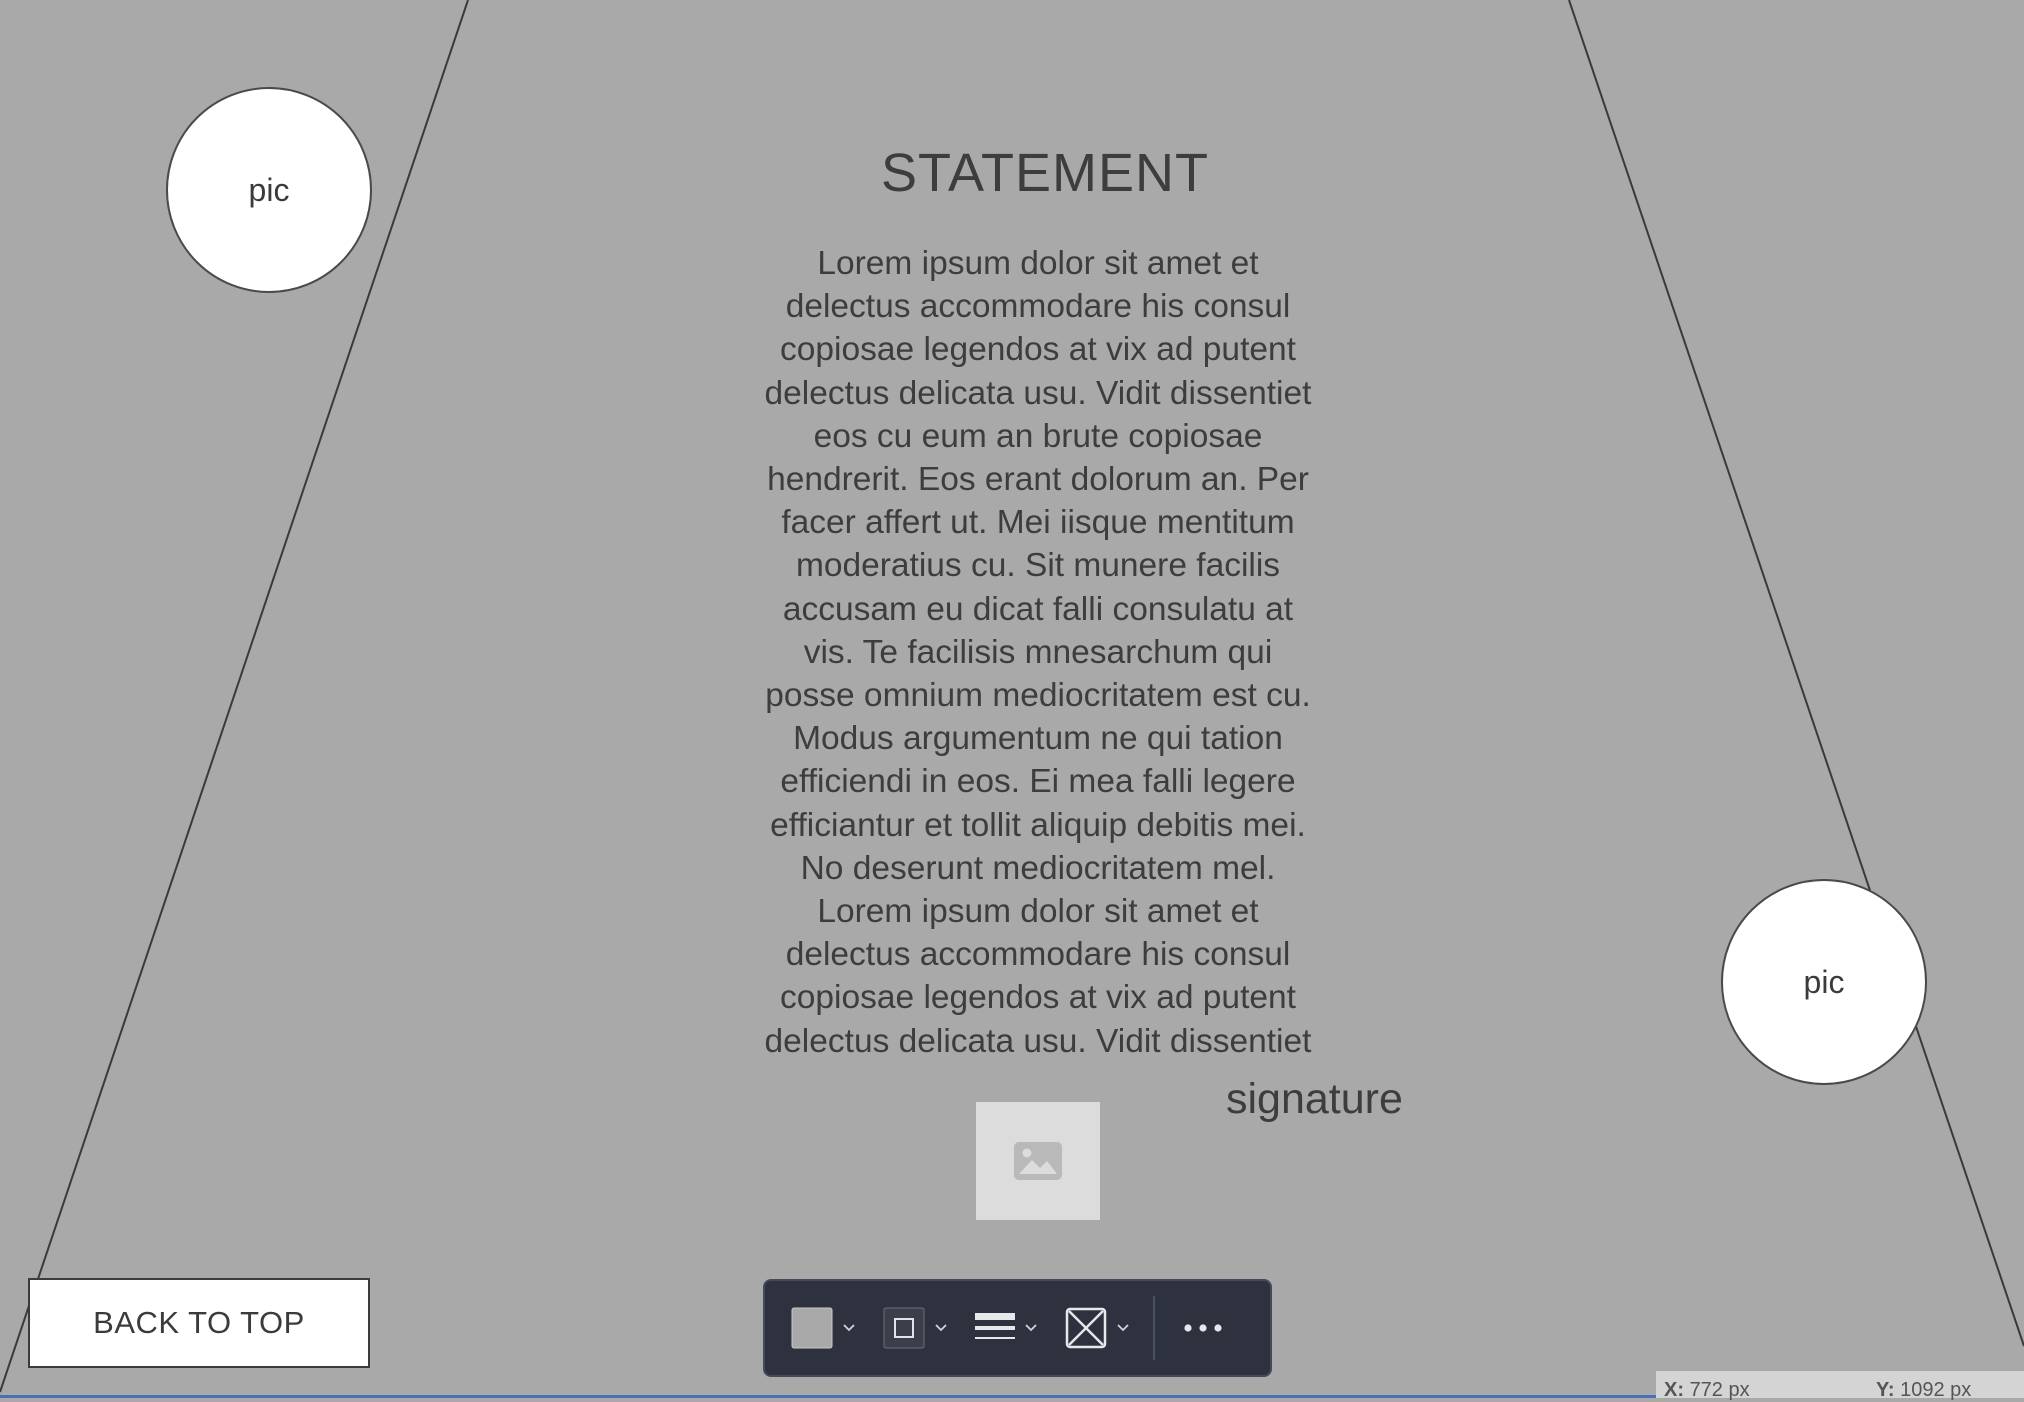  I want to click on statement-line: vis. Te facilisis mnesarchum qui, so click(1038, 652).